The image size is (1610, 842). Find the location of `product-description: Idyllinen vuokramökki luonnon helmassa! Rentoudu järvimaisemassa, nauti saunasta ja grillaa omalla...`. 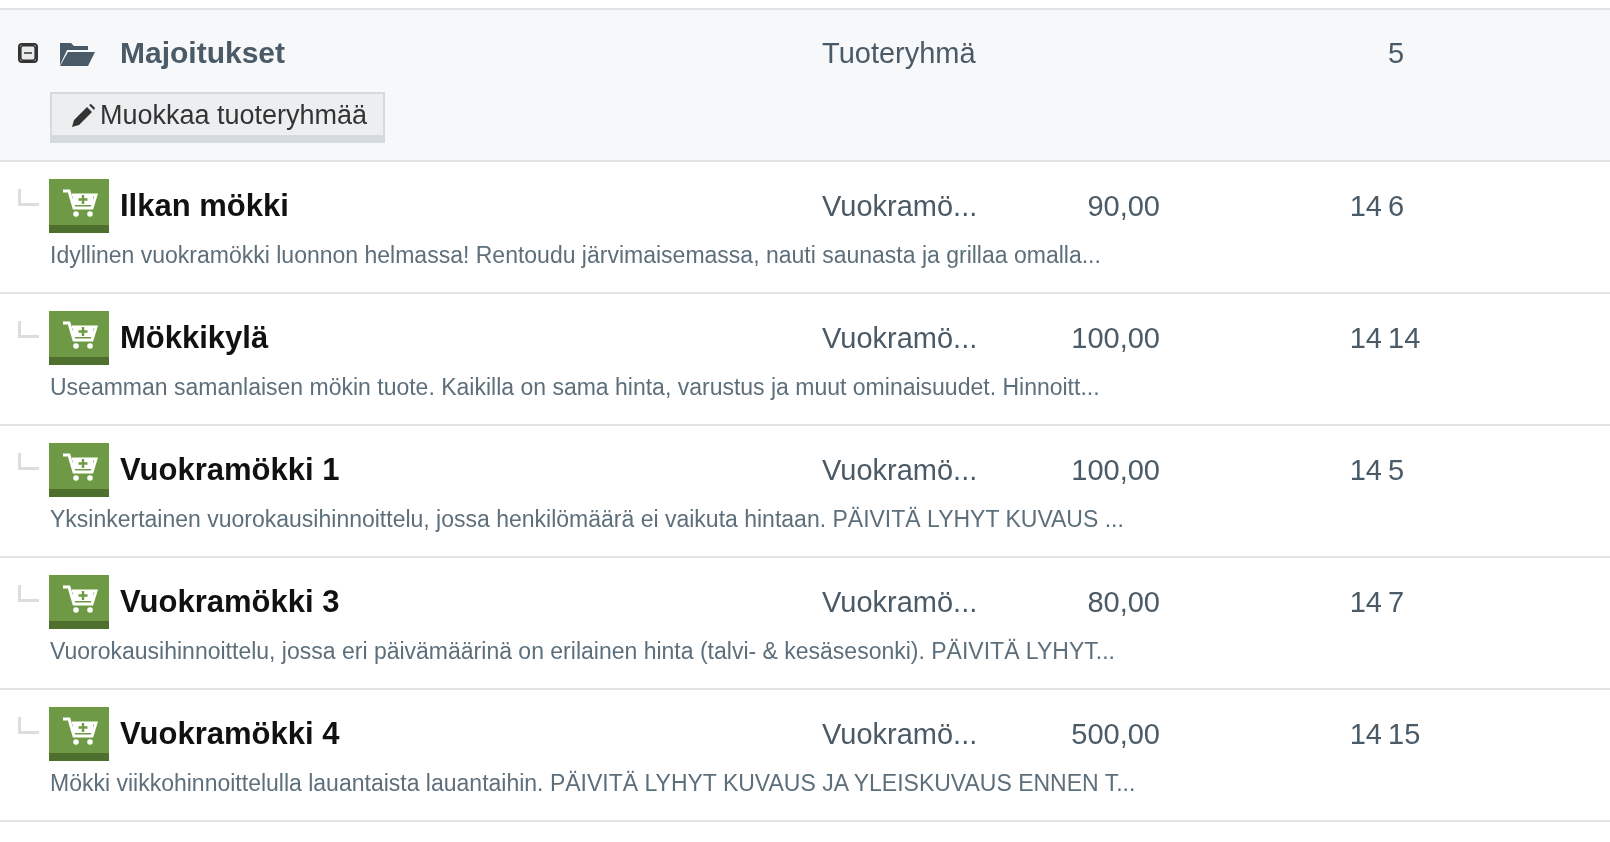

product-description: Idyllinen vuokramökki luonnon helmassa! Rentoudu järvimaisemassa, nauti saunasta ja grillaa omalla... is located at coordinates (575, 255).